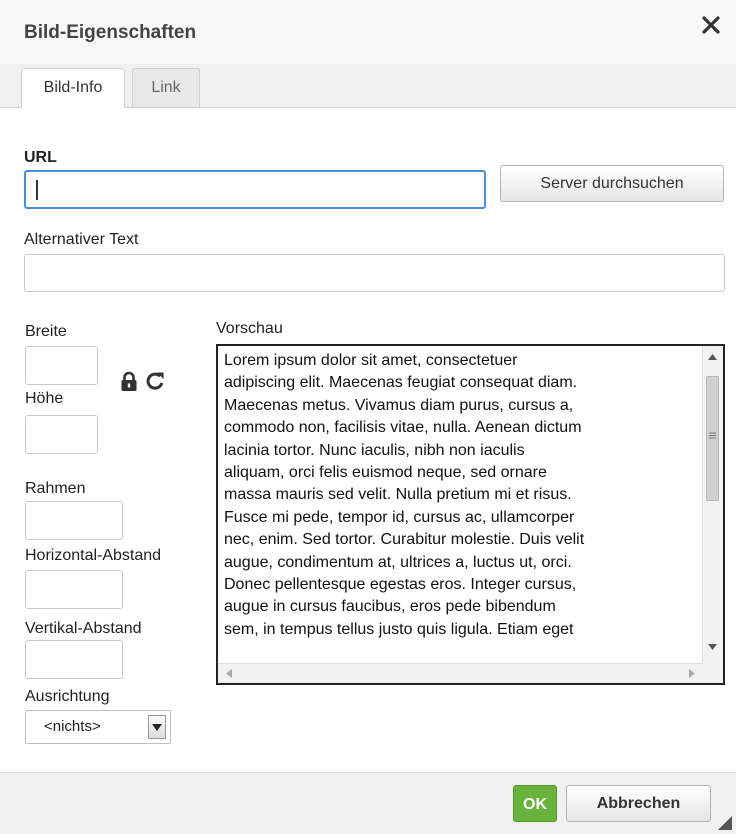 This screenshot has height=834, width=736. I want to click on align-select: <nichts>, so click(98, 727).